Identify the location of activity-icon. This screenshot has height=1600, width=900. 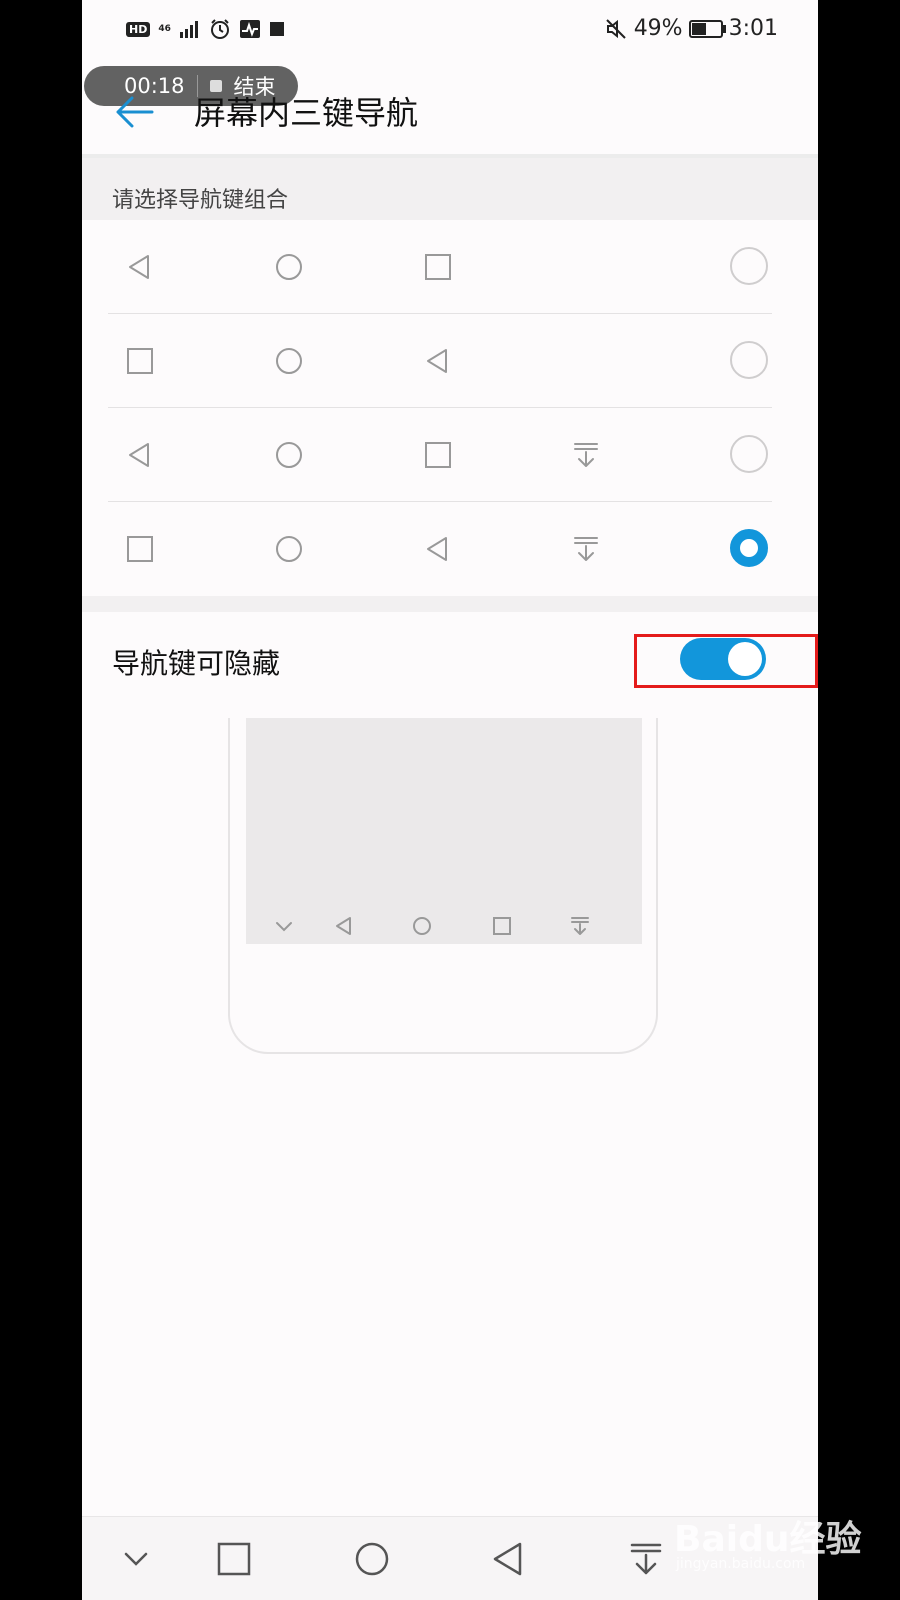
(249, 29).